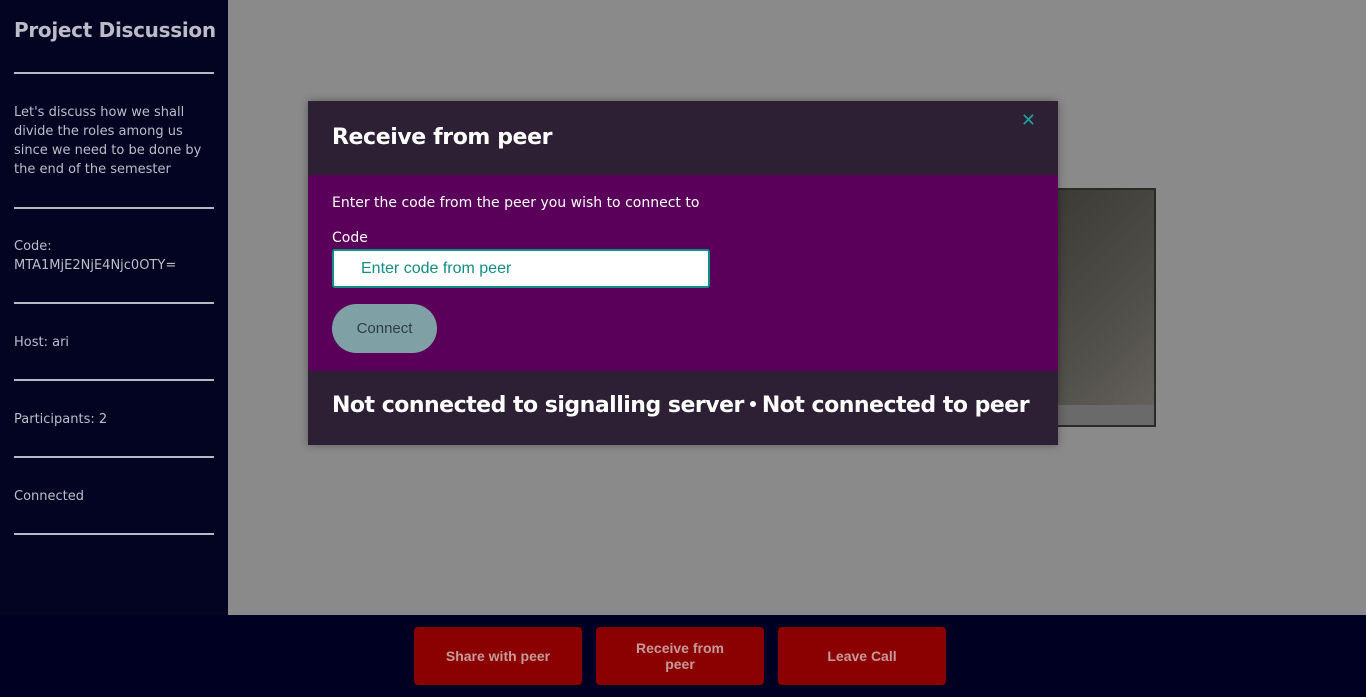 The width and height of the screenshot is (1366, 697). Describe the element at coordinates (115, 30) in the screenshot. I see `sidebar-title: Project Discussion` at that location.